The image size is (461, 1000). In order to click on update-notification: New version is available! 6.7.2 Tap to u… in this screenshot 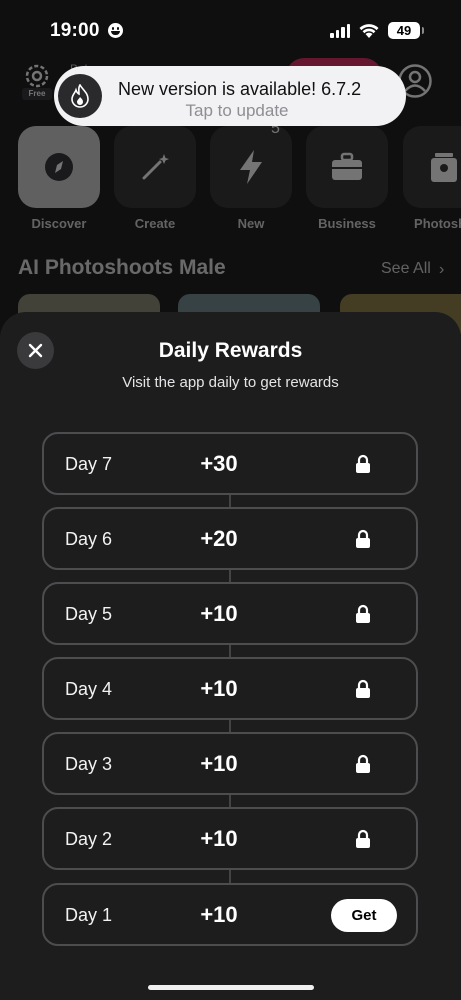, I will do `click(230, 96)`.